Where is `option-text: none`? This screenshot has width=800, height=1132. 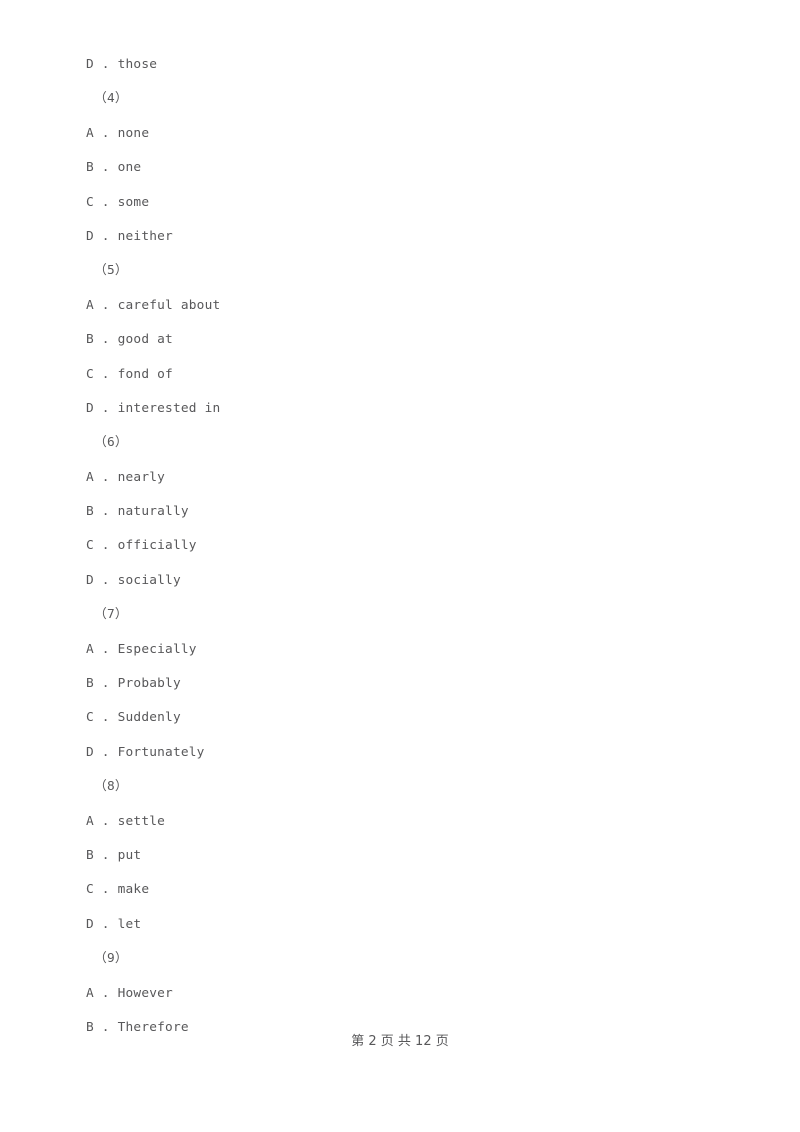
option-text: none is located at coordinates (133, 133).